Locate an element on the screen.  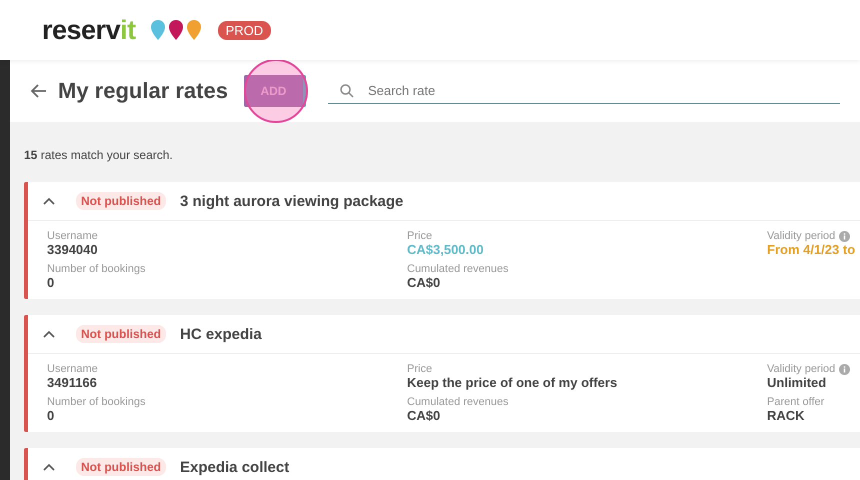
field-value: RACK is located at coordinates (786, 415).